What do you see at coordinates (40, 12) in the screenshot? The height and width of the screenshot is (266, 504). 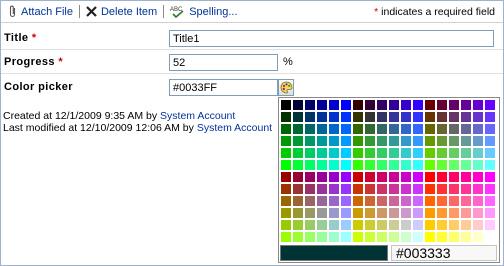 I see `attach-file-button: Attach File` at bounding box center [40, 12].